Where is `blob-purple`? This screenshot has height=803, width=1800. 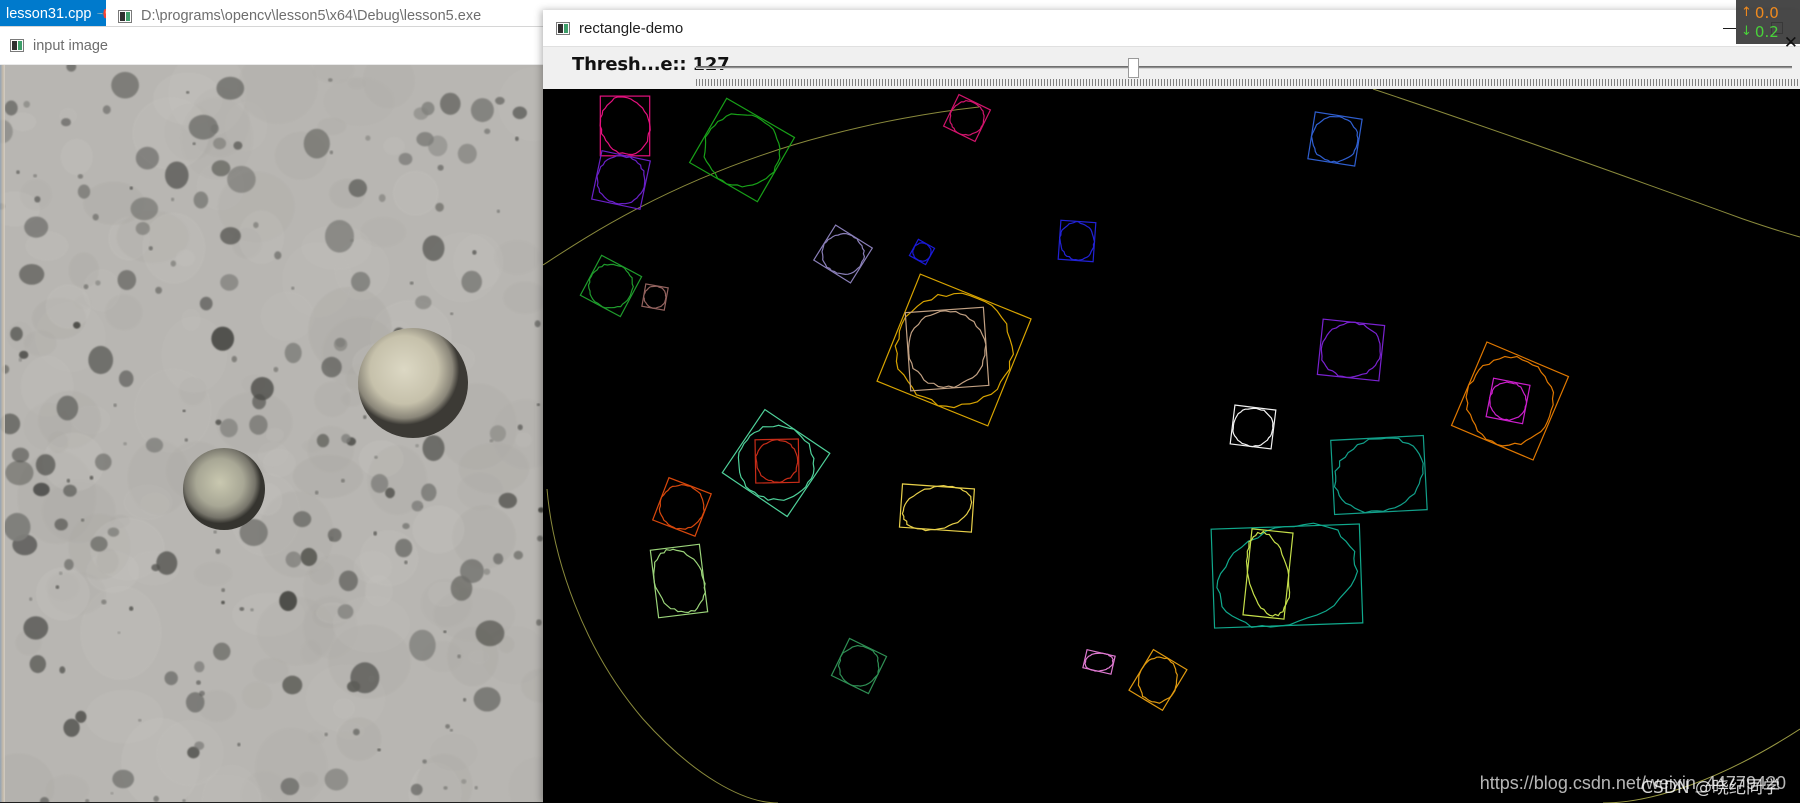
blob-purple is located at coordinates (621, 180).